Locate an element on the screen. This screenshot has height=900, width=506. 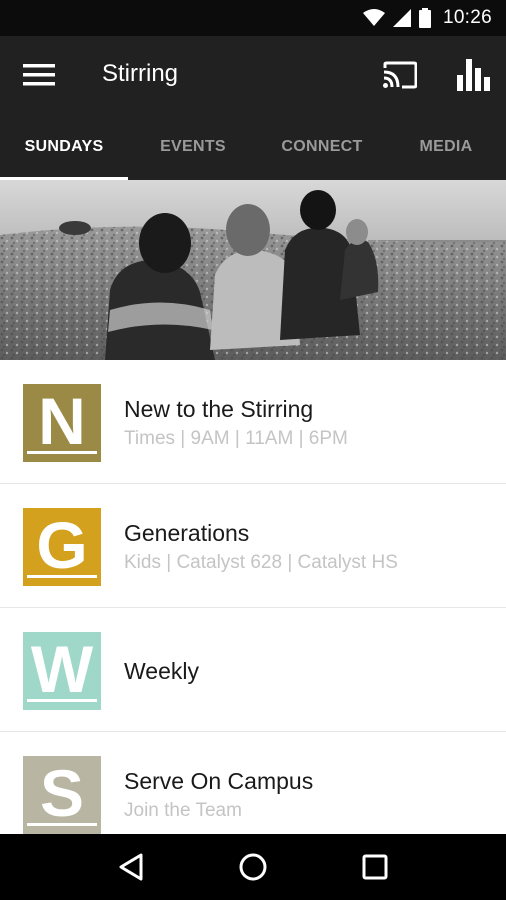
wifi-icon is located at coordinates (373, 18).